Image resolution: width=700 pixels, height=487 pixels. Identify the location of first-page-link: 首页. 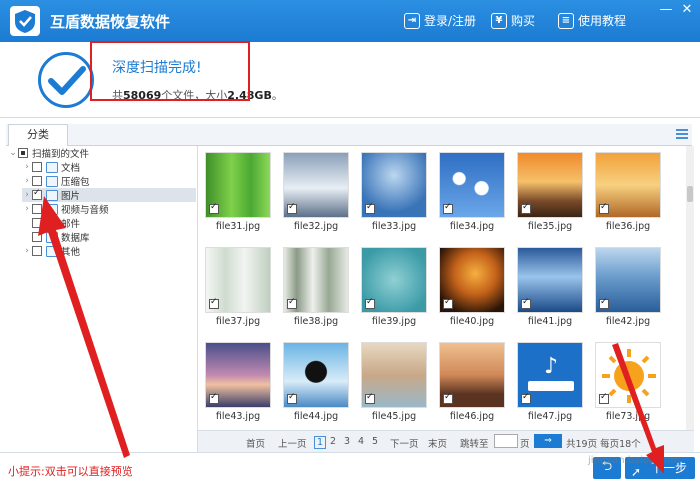
(255, 443).